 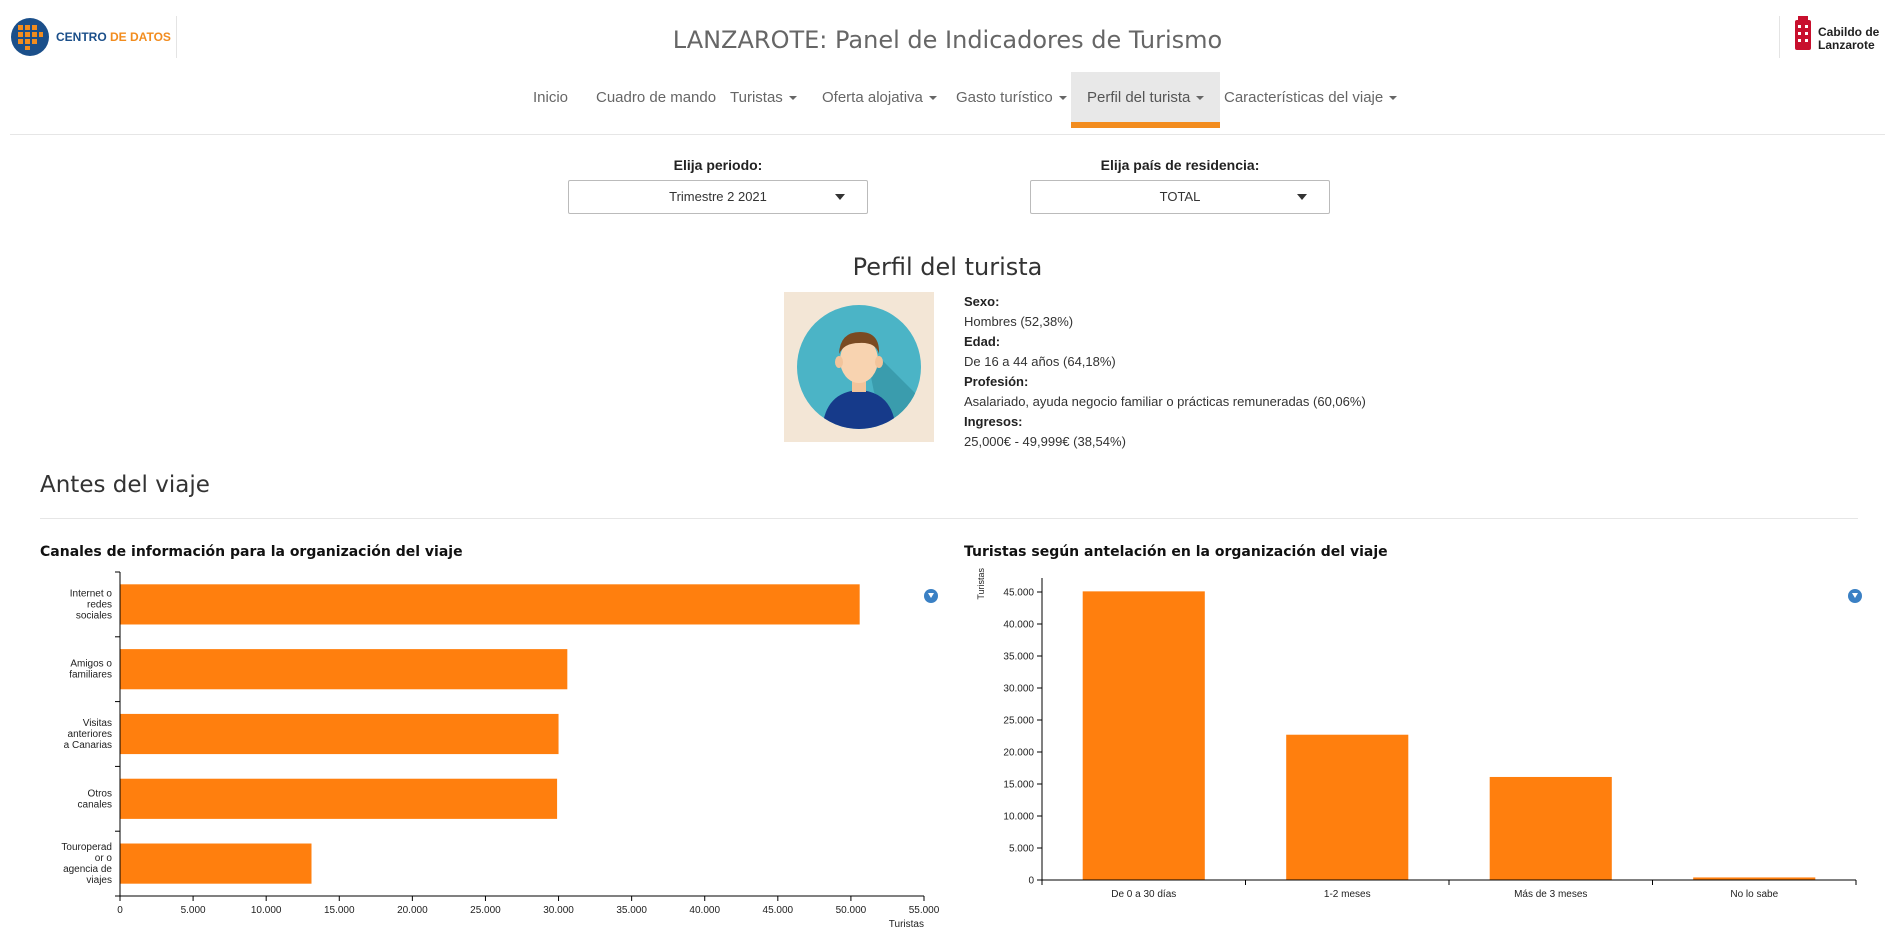 What do you see at coordinates (1018, 625) in the screenshot?
I see `y-tick-label: 40.000` at bounding box center [1018, 625].